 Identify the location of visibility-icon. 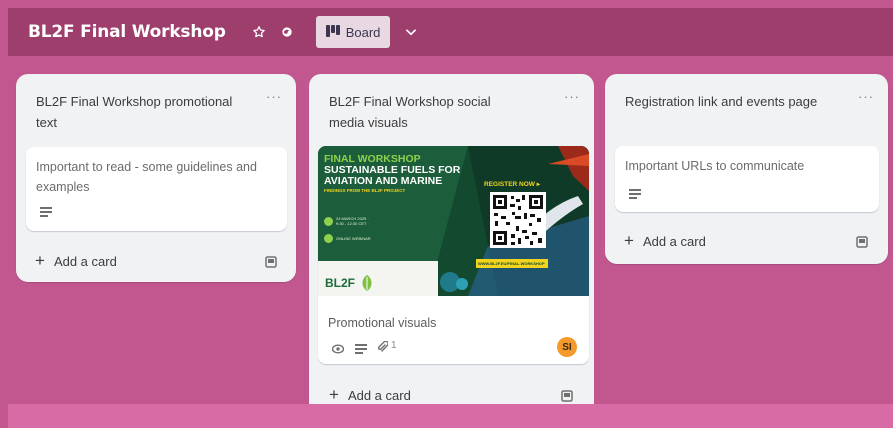
(287, 32).